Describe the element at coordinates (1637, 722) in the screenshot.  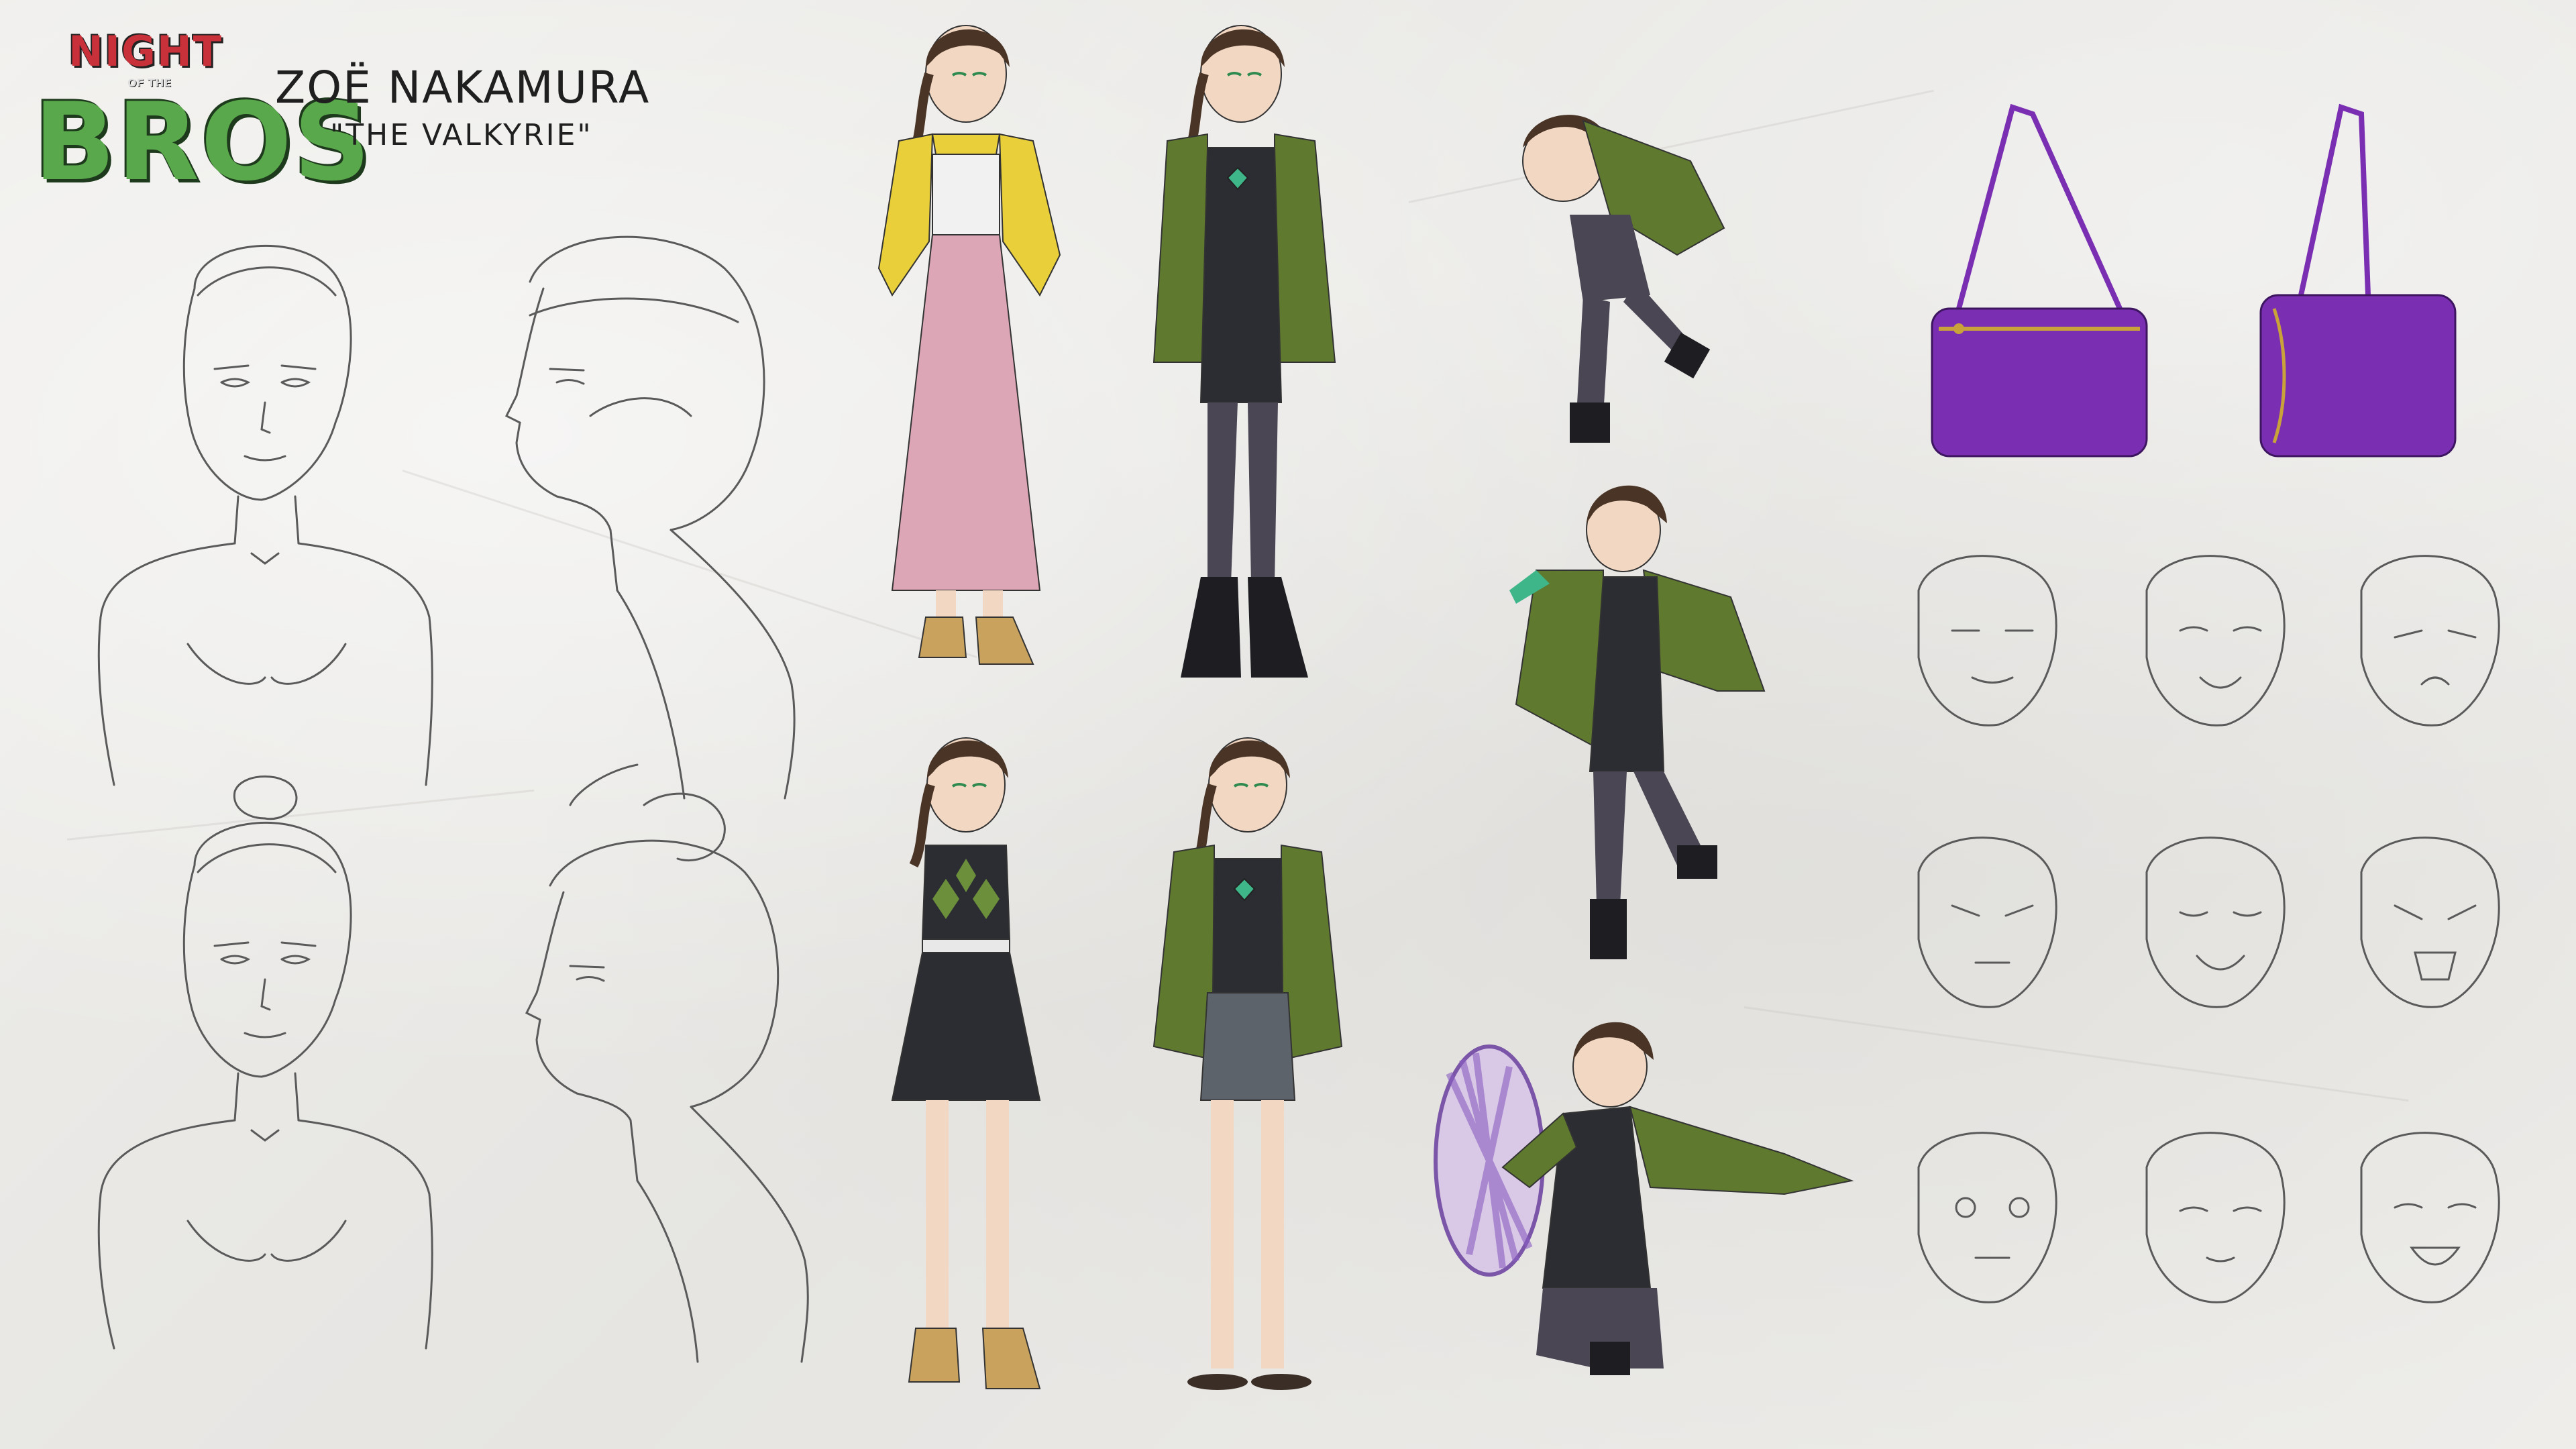
I see `action-pose-running` at that location.